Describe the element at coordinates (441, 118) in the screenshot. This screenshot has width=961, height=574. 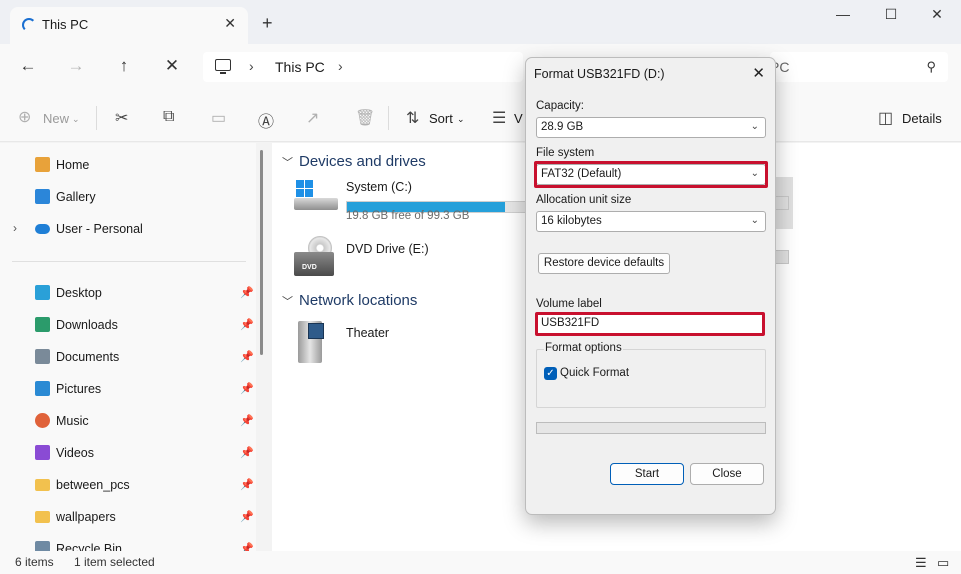
I see `sort-button: Sort` at that location.